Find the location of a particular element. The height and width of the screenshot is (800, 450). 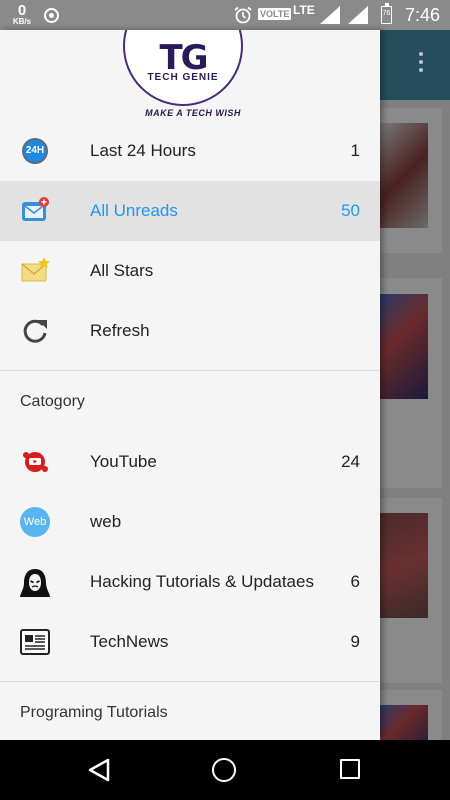

category-item-count: 9 is located at coordinates (355, 641).